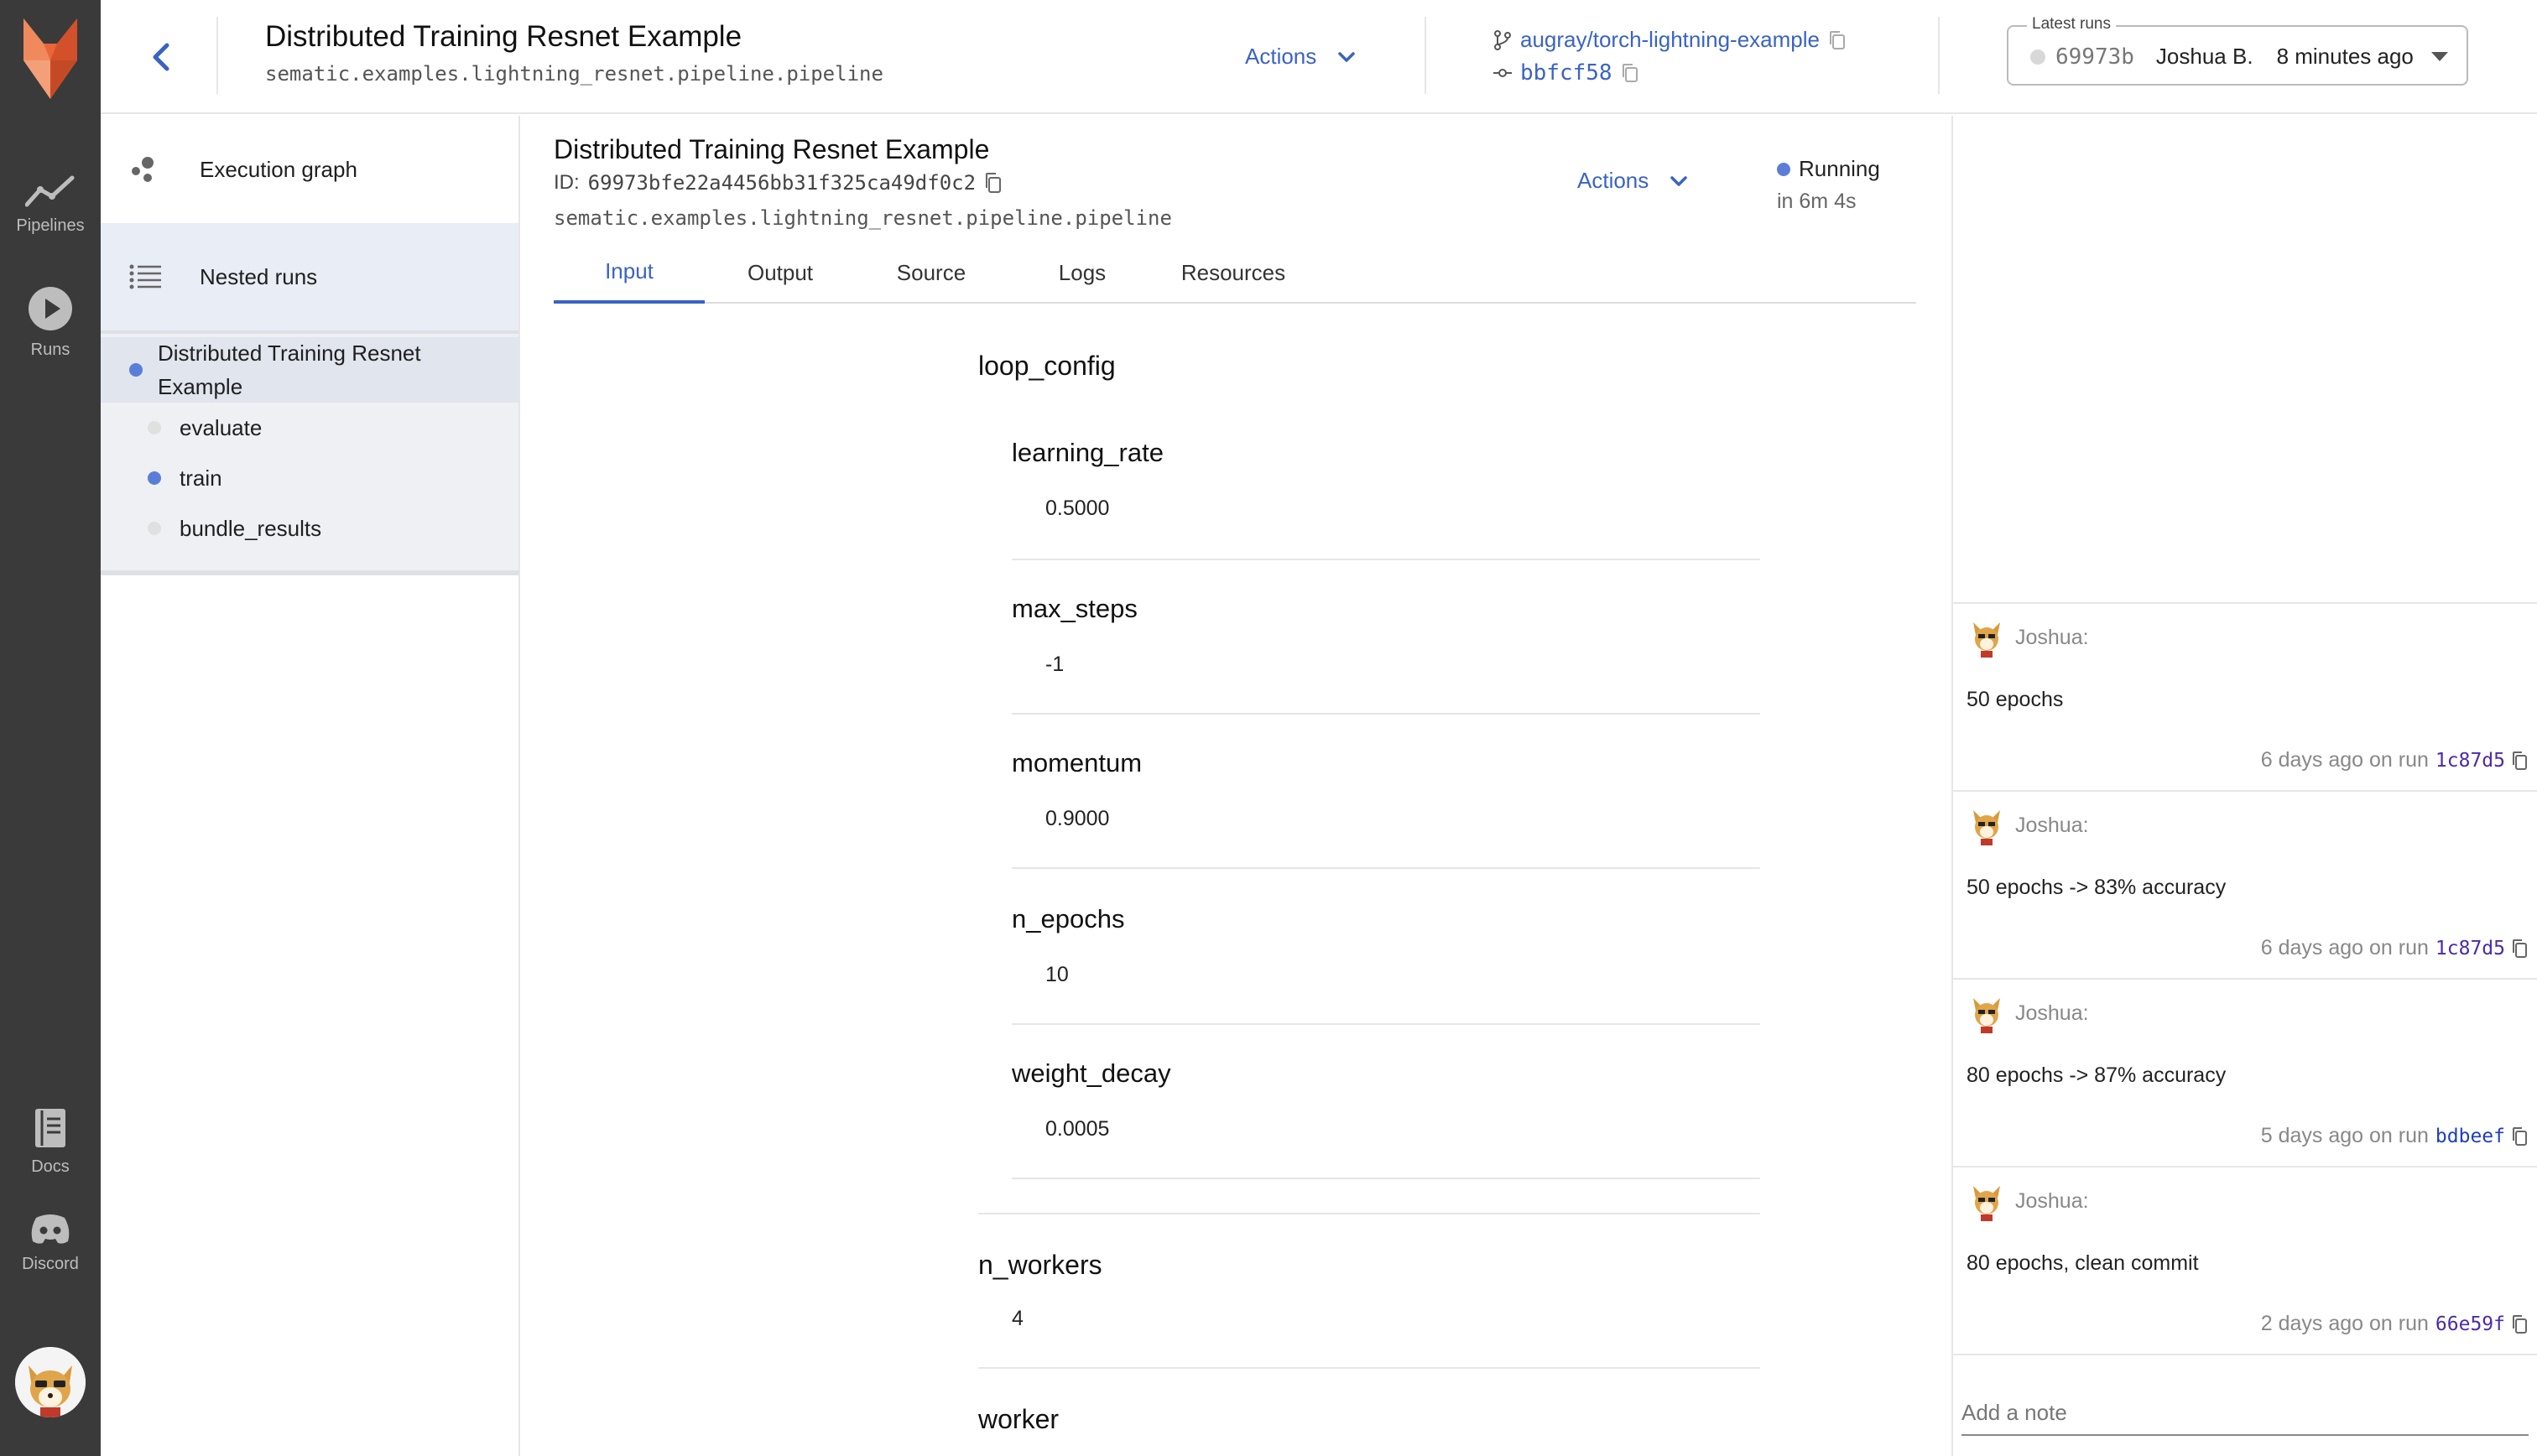 This screenshot has height=1456, width=2537. Describe the element at coordinates (1082, 273) in the screenshot. I see `tab-logs: Logs` at that location.